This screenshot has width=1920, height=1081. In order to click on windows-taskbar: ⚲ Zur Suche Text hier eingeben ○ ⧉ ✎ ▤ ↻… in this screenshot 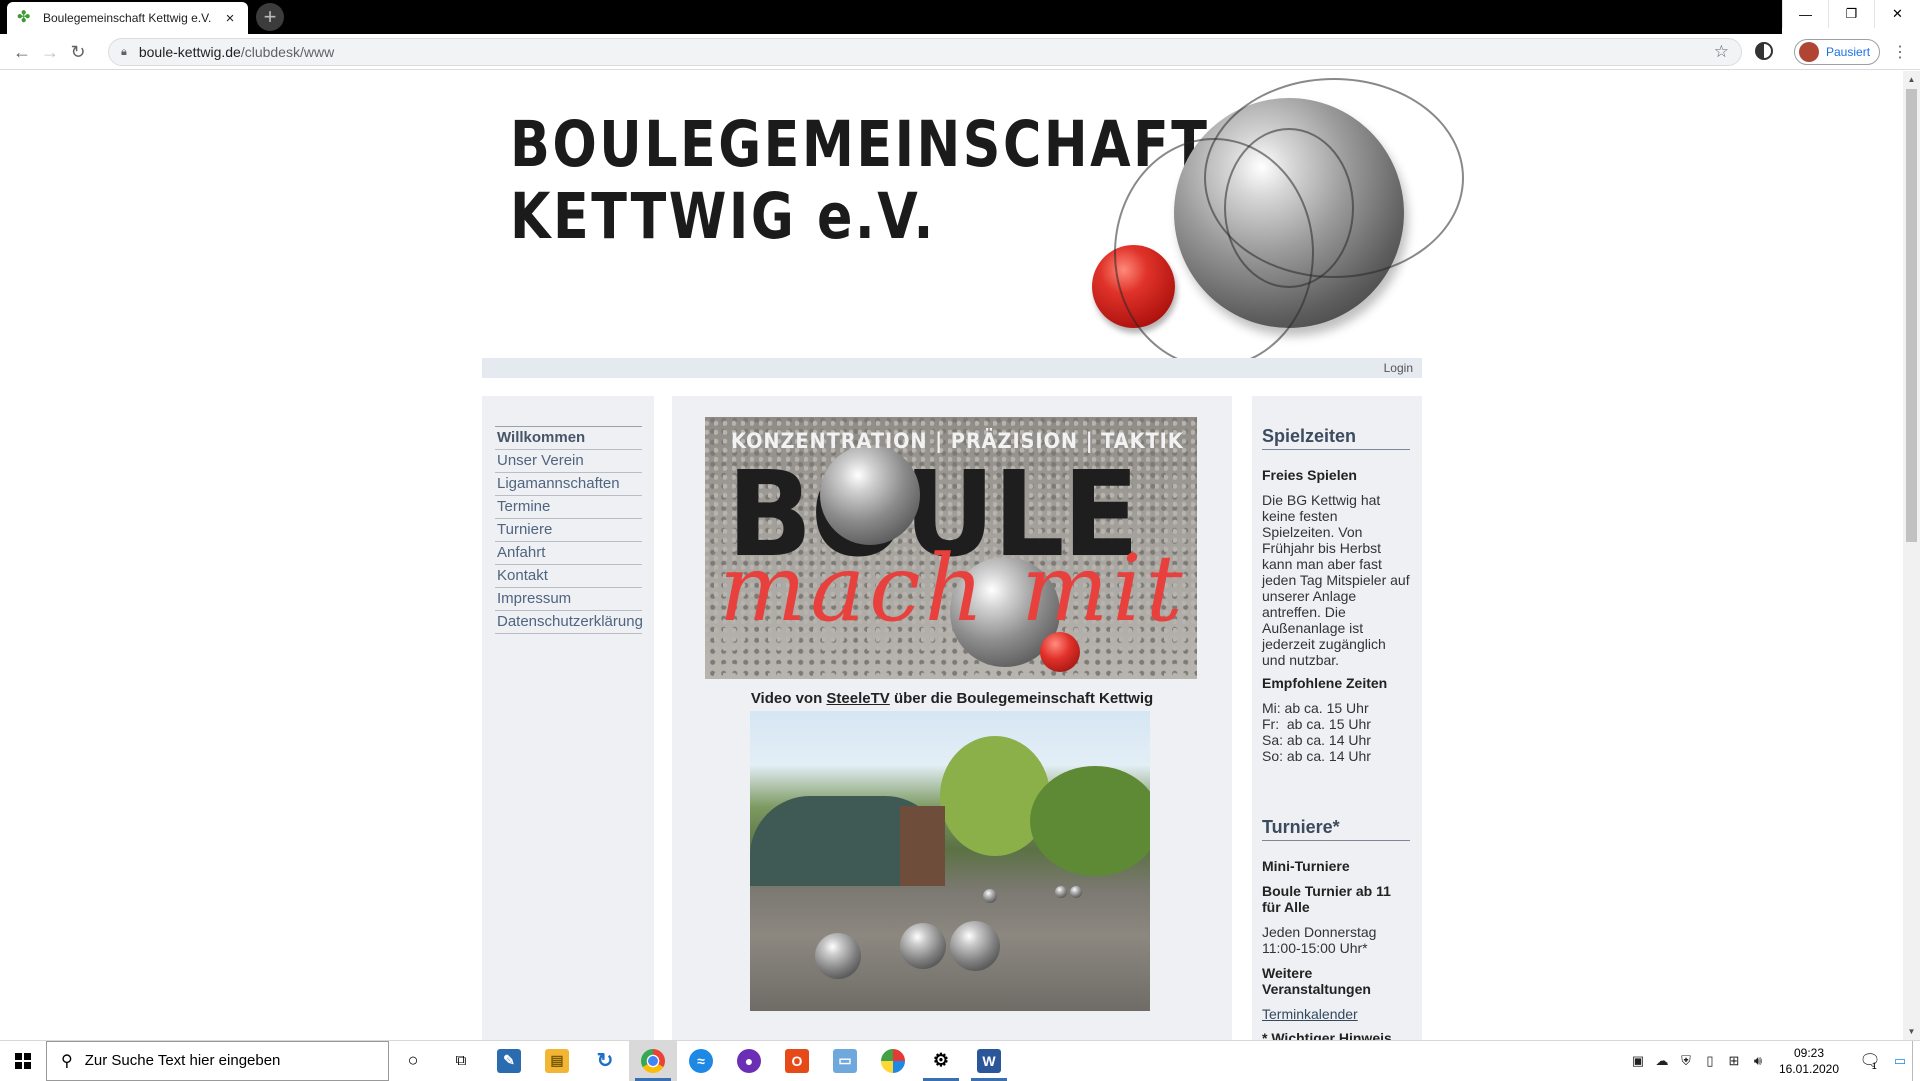, I will do `click(960, 1060)`.